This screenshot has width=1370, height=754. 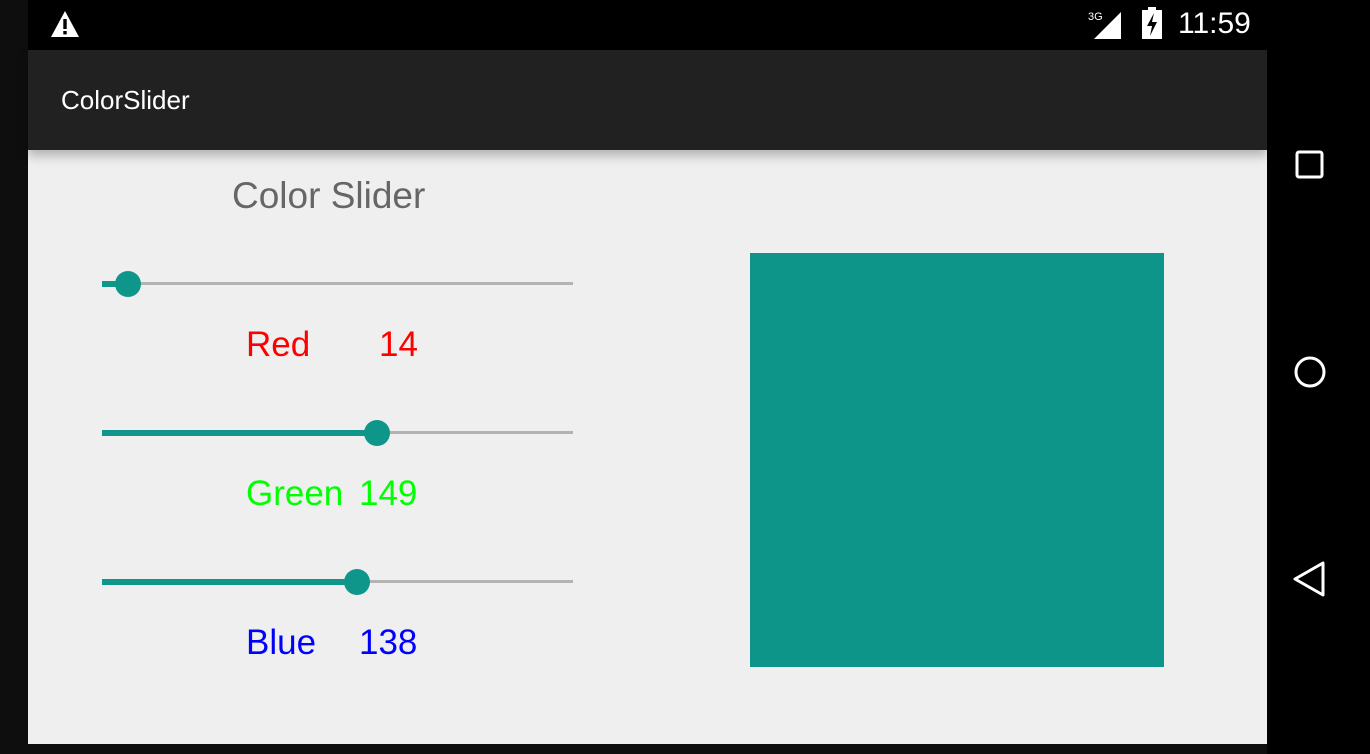 I want to click on slider-track, so click(x=337, y=283).